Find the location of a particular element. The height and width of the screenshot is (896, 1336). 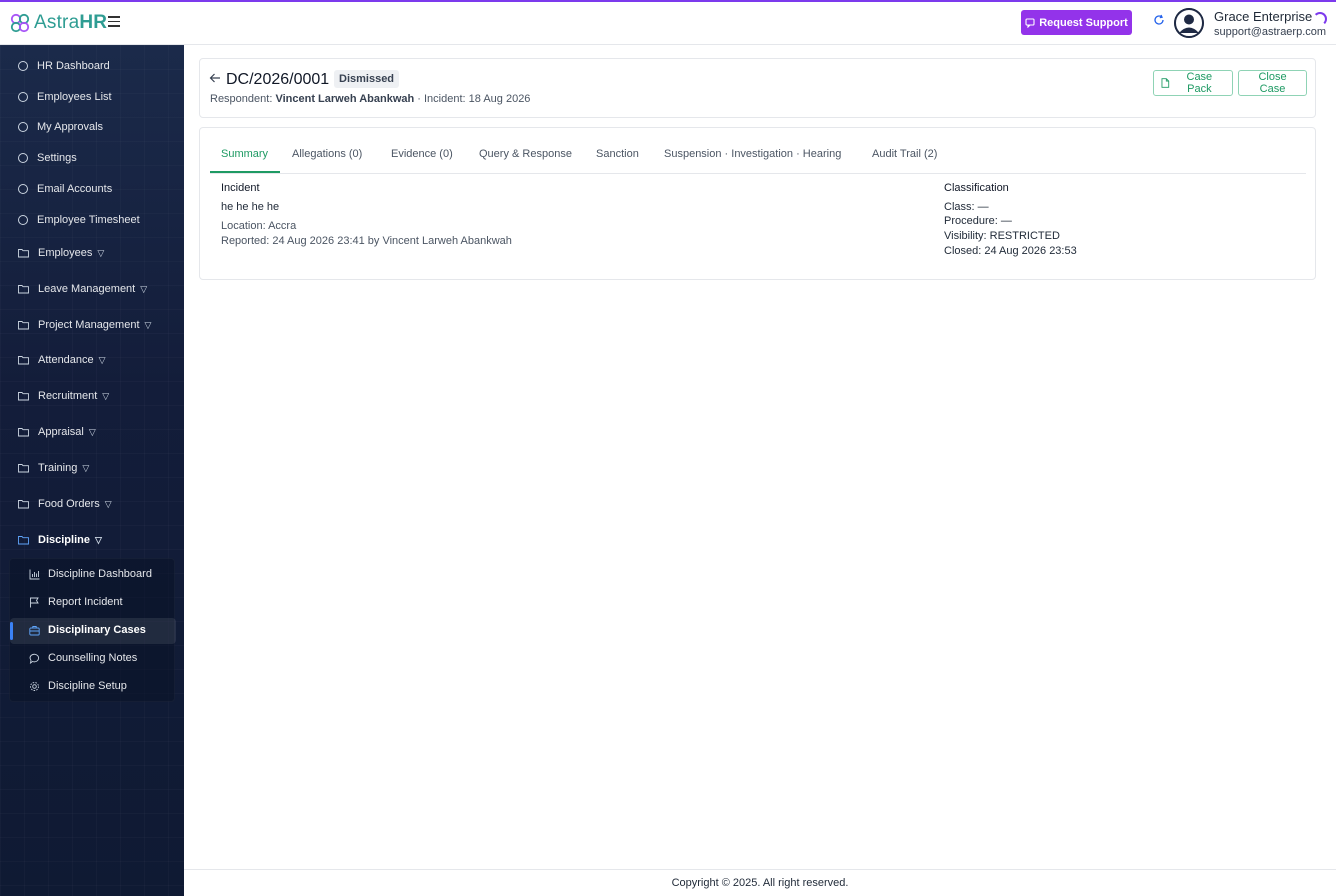

sidebar-group-recruitment: Recruitment ▽ is located at coordinates (63, 396).